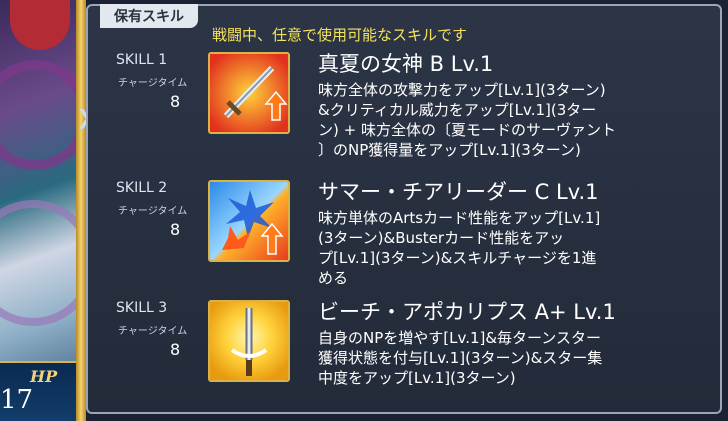  I want to click on umbrella-decoration, so click(40, 25).